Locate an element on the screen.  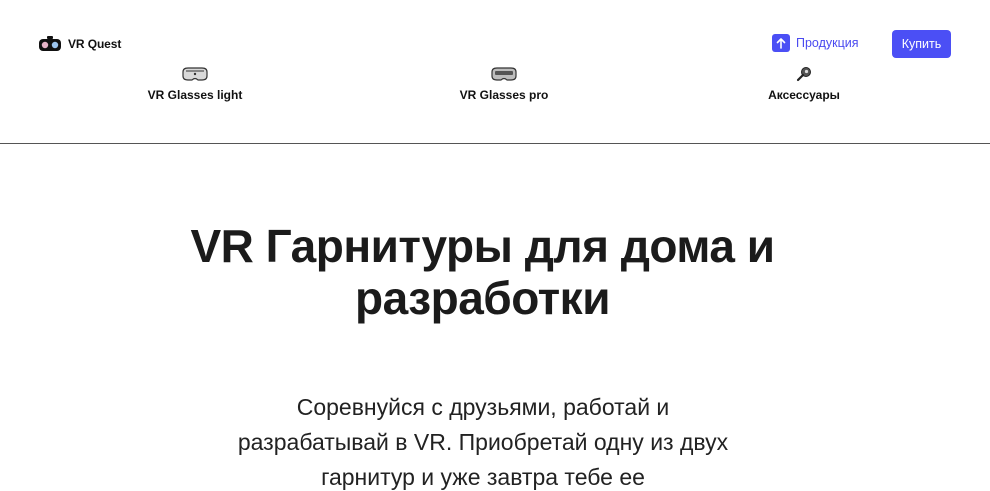
logo: VR Quest is located at coordinates (79, 44).